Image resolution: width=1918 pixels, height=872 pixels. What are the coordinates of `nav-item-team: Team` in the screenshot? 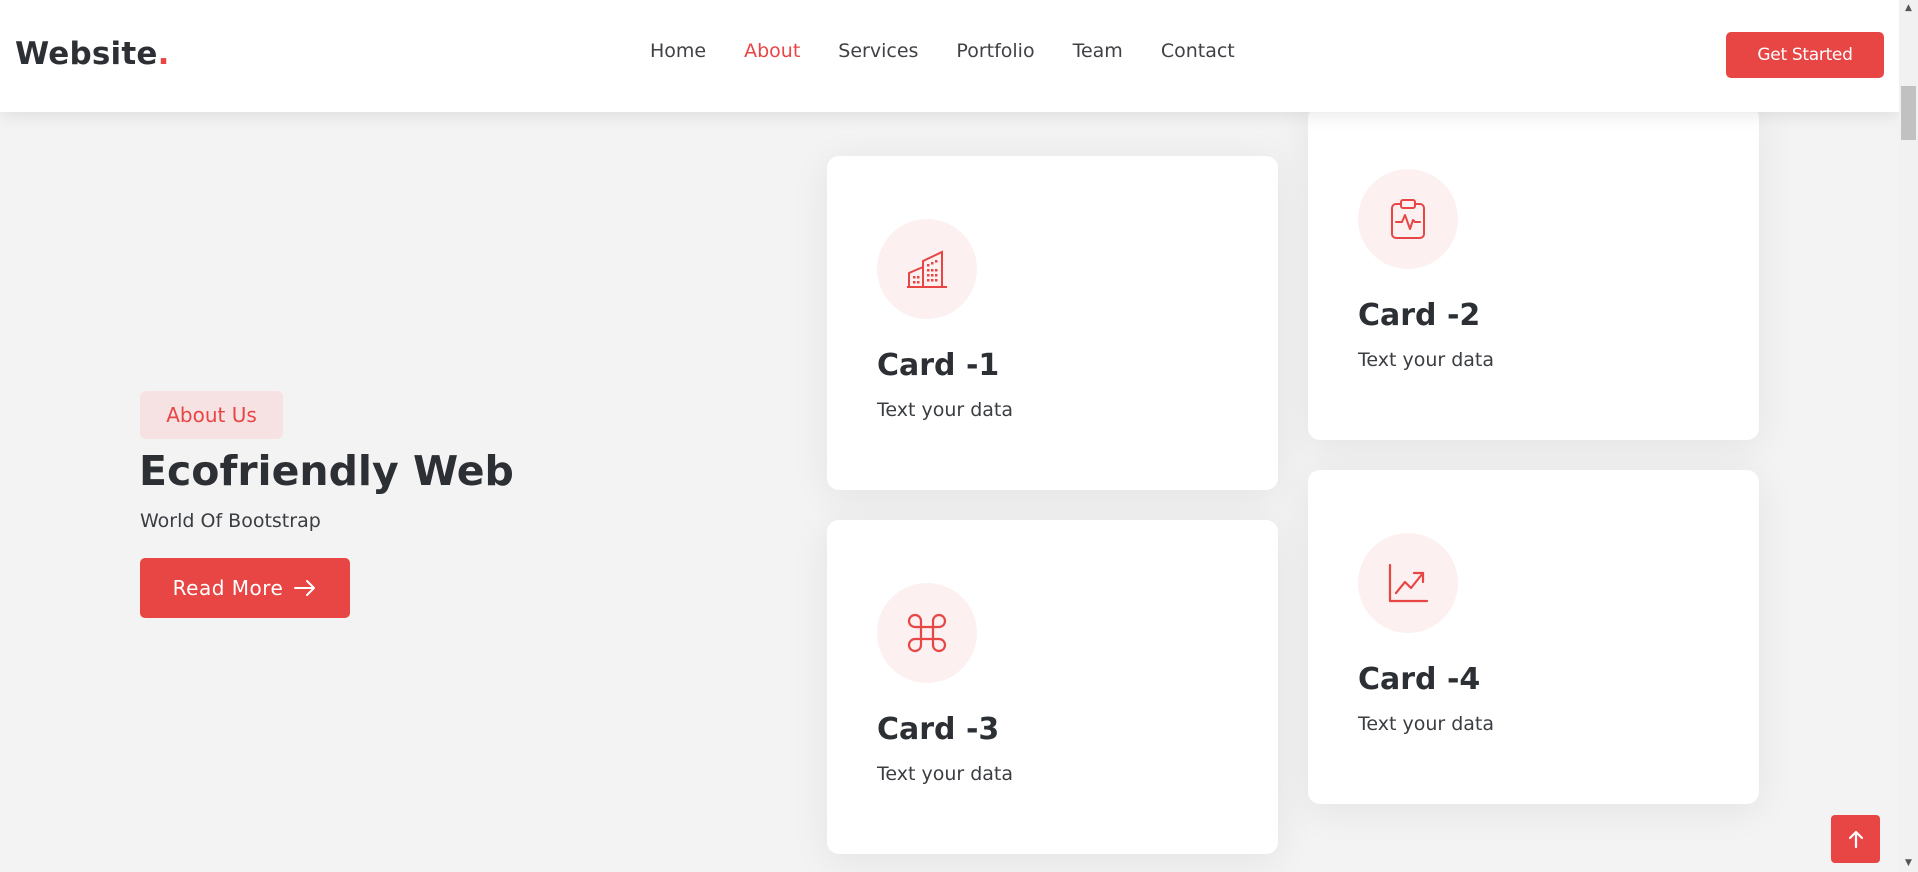 It's located at (1098, 51).